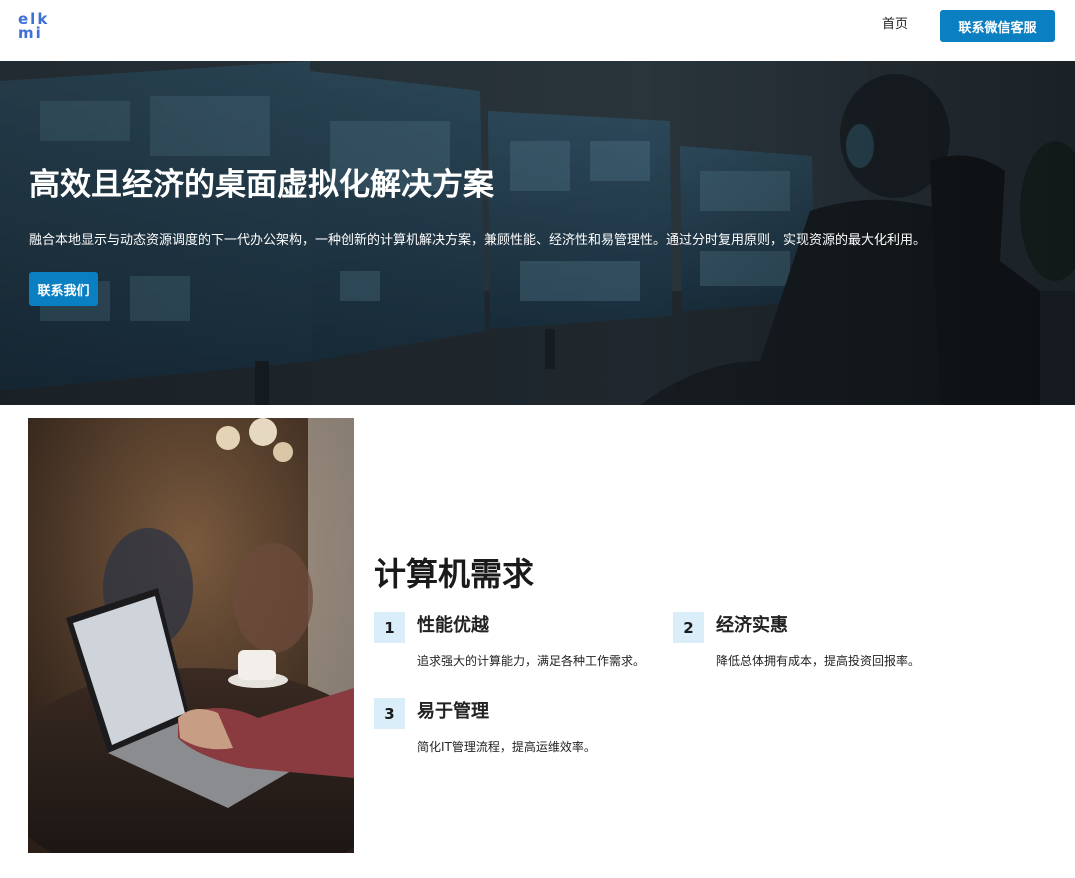 The height and width of the screenshot is (878, 1075). What do you see at coordinates (453, 711) in the screenshot?
I see `feature-title: 易于管理` at bounding box center [453, 711].